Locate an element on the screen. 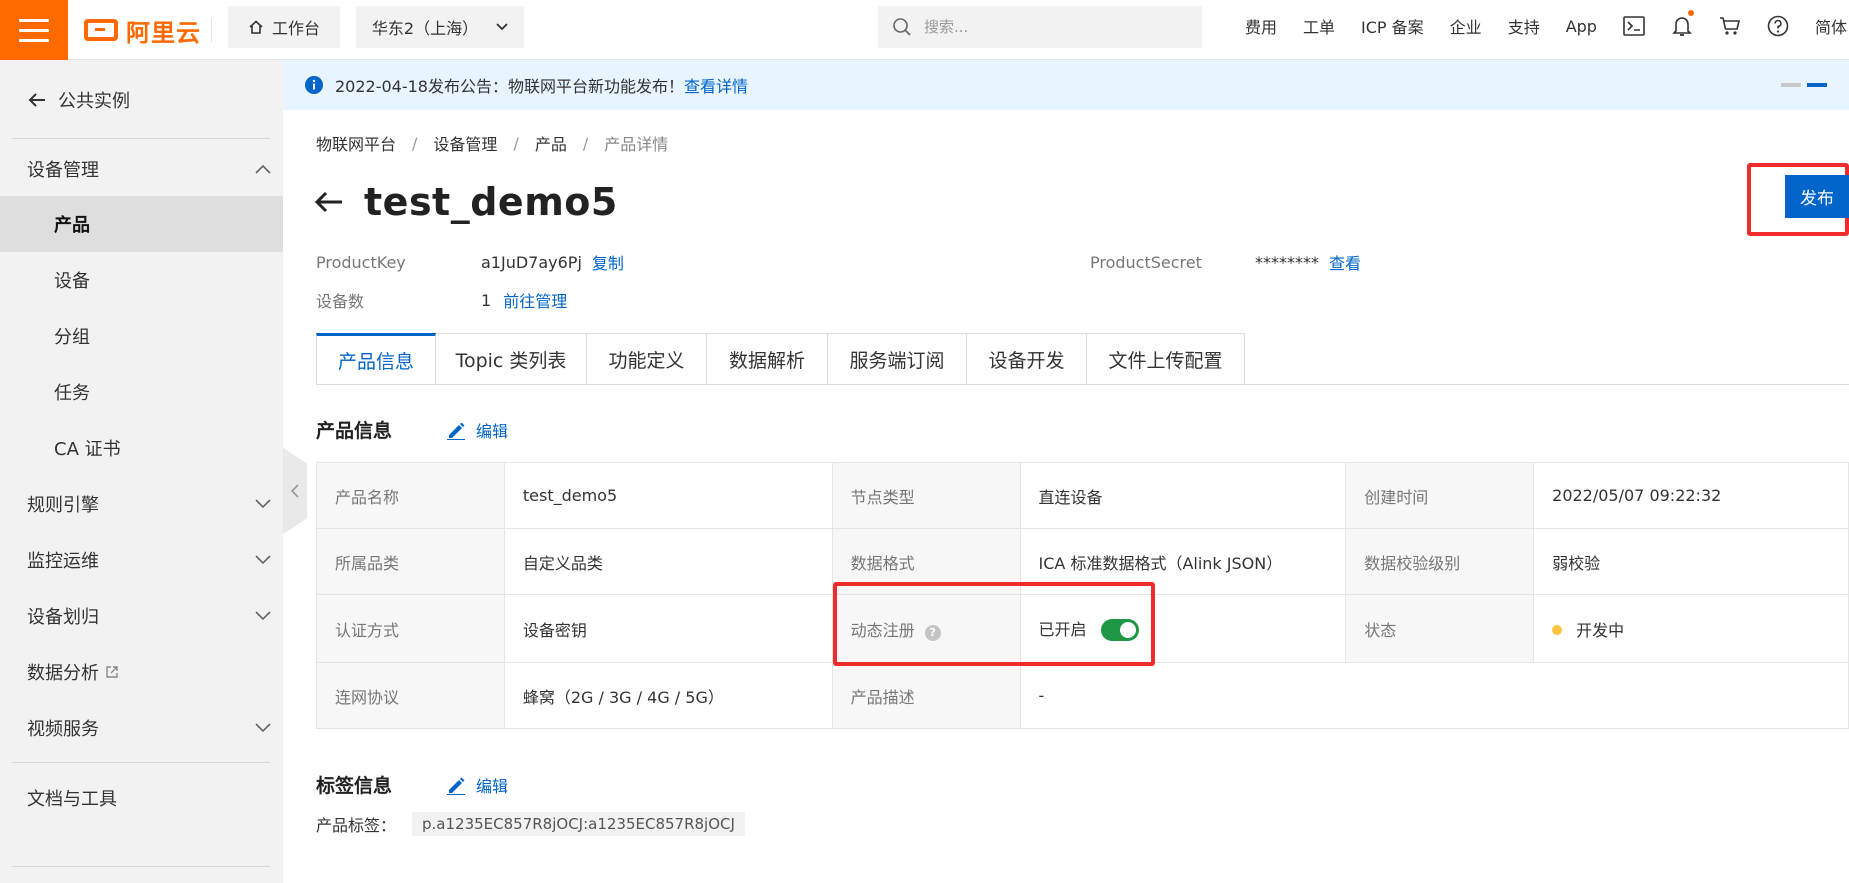 The image size is (1849, 883). view-secret-link: 查看 is located at coordinates (1345, 262).